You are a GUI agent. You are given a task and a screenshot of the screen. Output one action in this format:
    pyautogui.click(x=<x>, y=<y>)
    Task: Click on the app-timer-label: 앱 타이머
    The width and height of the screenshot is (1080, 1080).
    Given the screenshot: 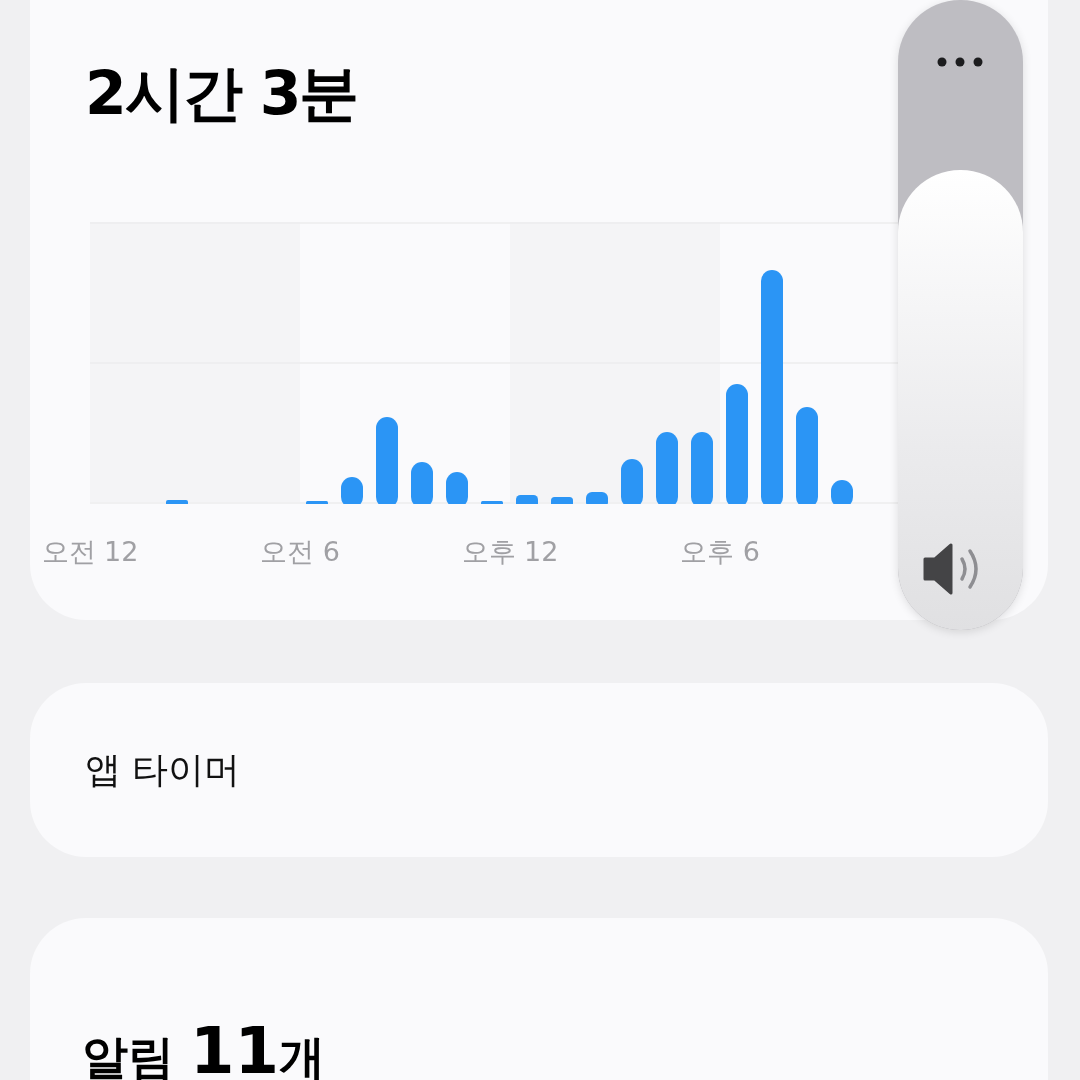 What is the action you would take?
    pyautogui.click(x=163, y=769)
    